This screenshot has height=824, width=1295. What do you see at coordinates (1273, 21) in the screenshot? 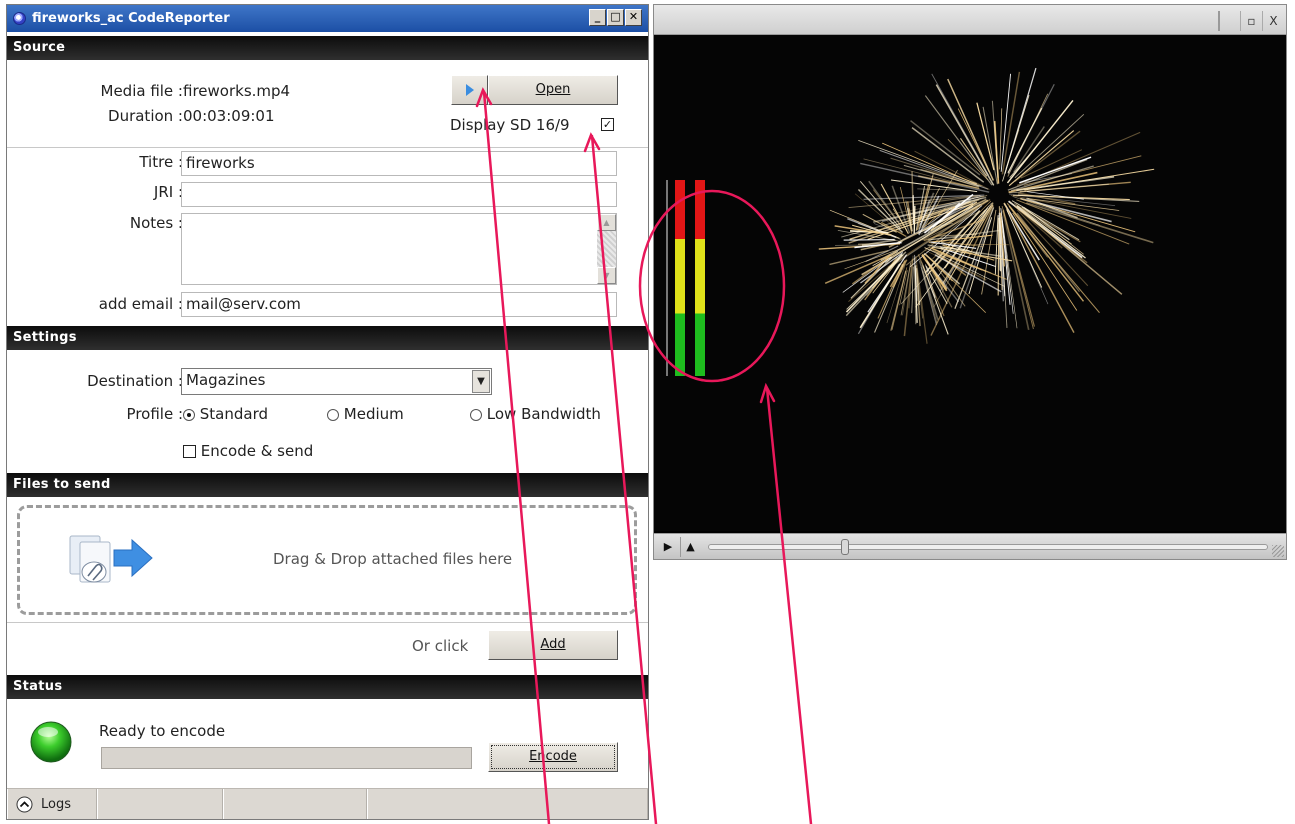
I see `player-close-button: X` at bounding box center [1273, 21].